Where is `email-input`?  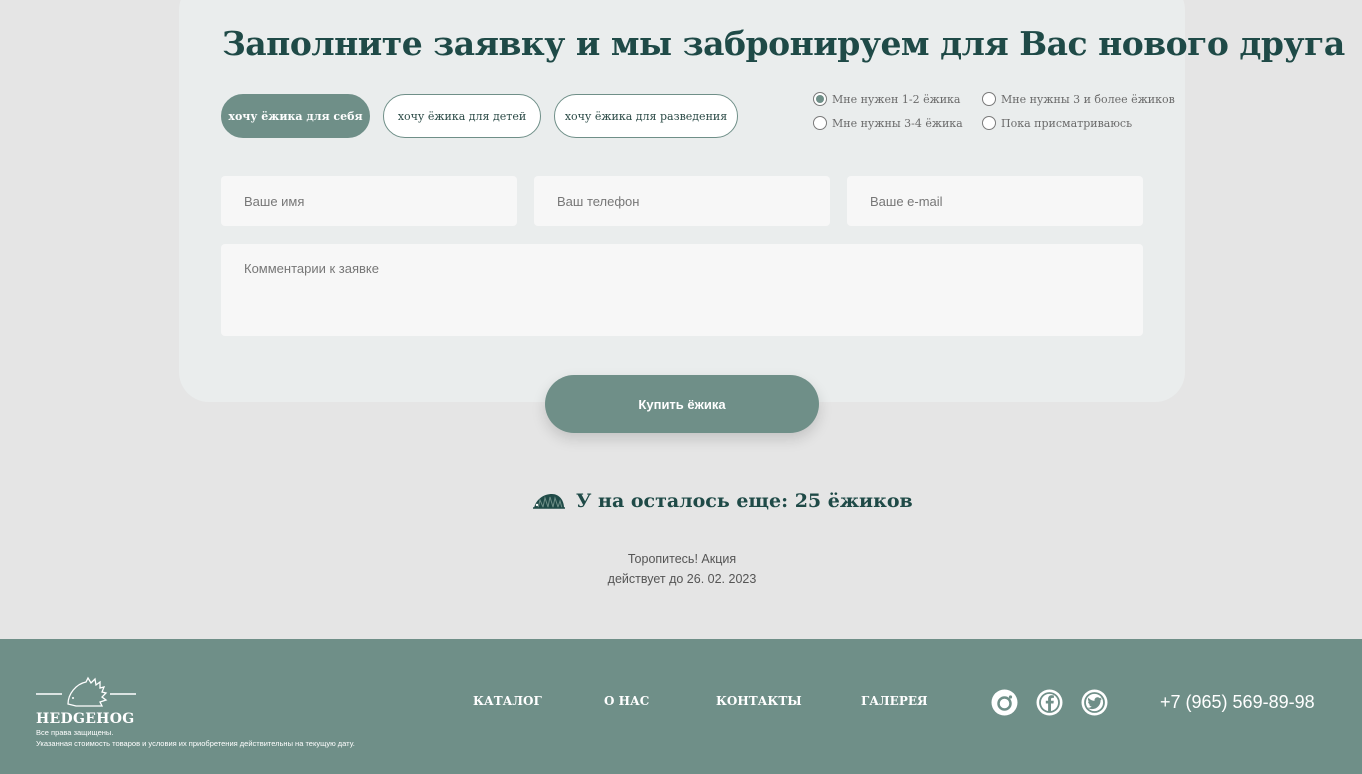 email-input is located at coordinates (995, 201).